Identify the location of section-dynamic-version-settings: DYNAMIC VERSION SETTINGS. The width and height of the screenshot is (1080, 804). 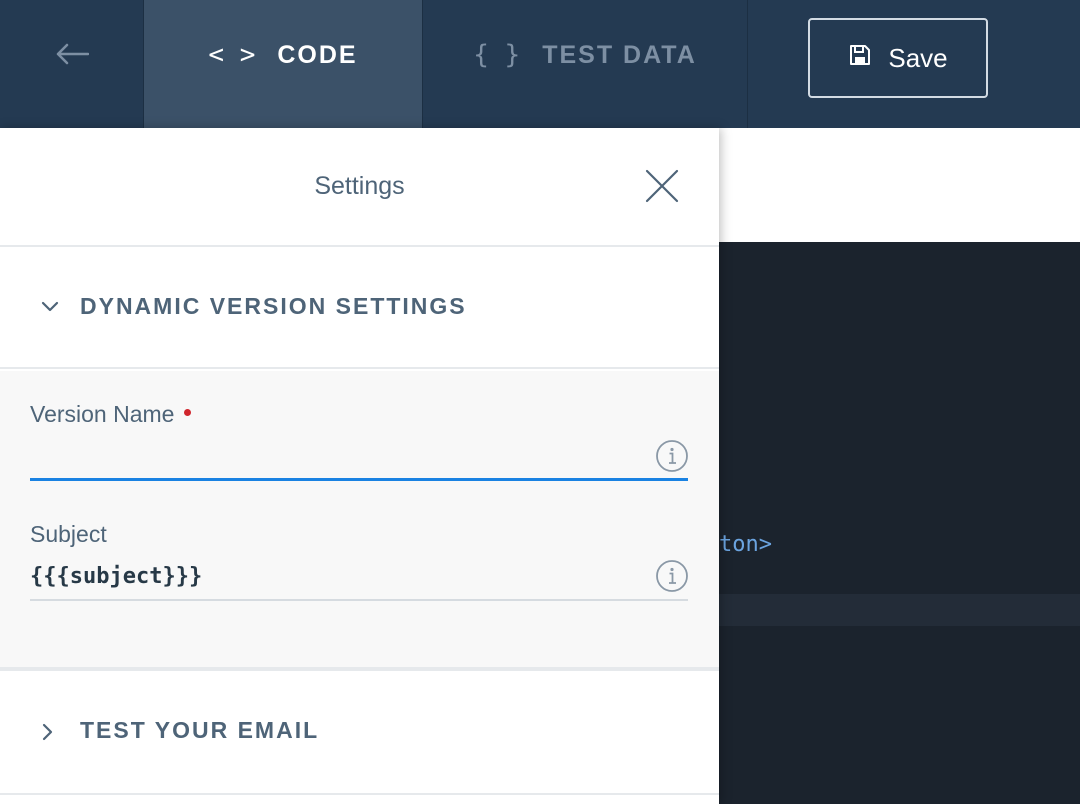
(359, 309).